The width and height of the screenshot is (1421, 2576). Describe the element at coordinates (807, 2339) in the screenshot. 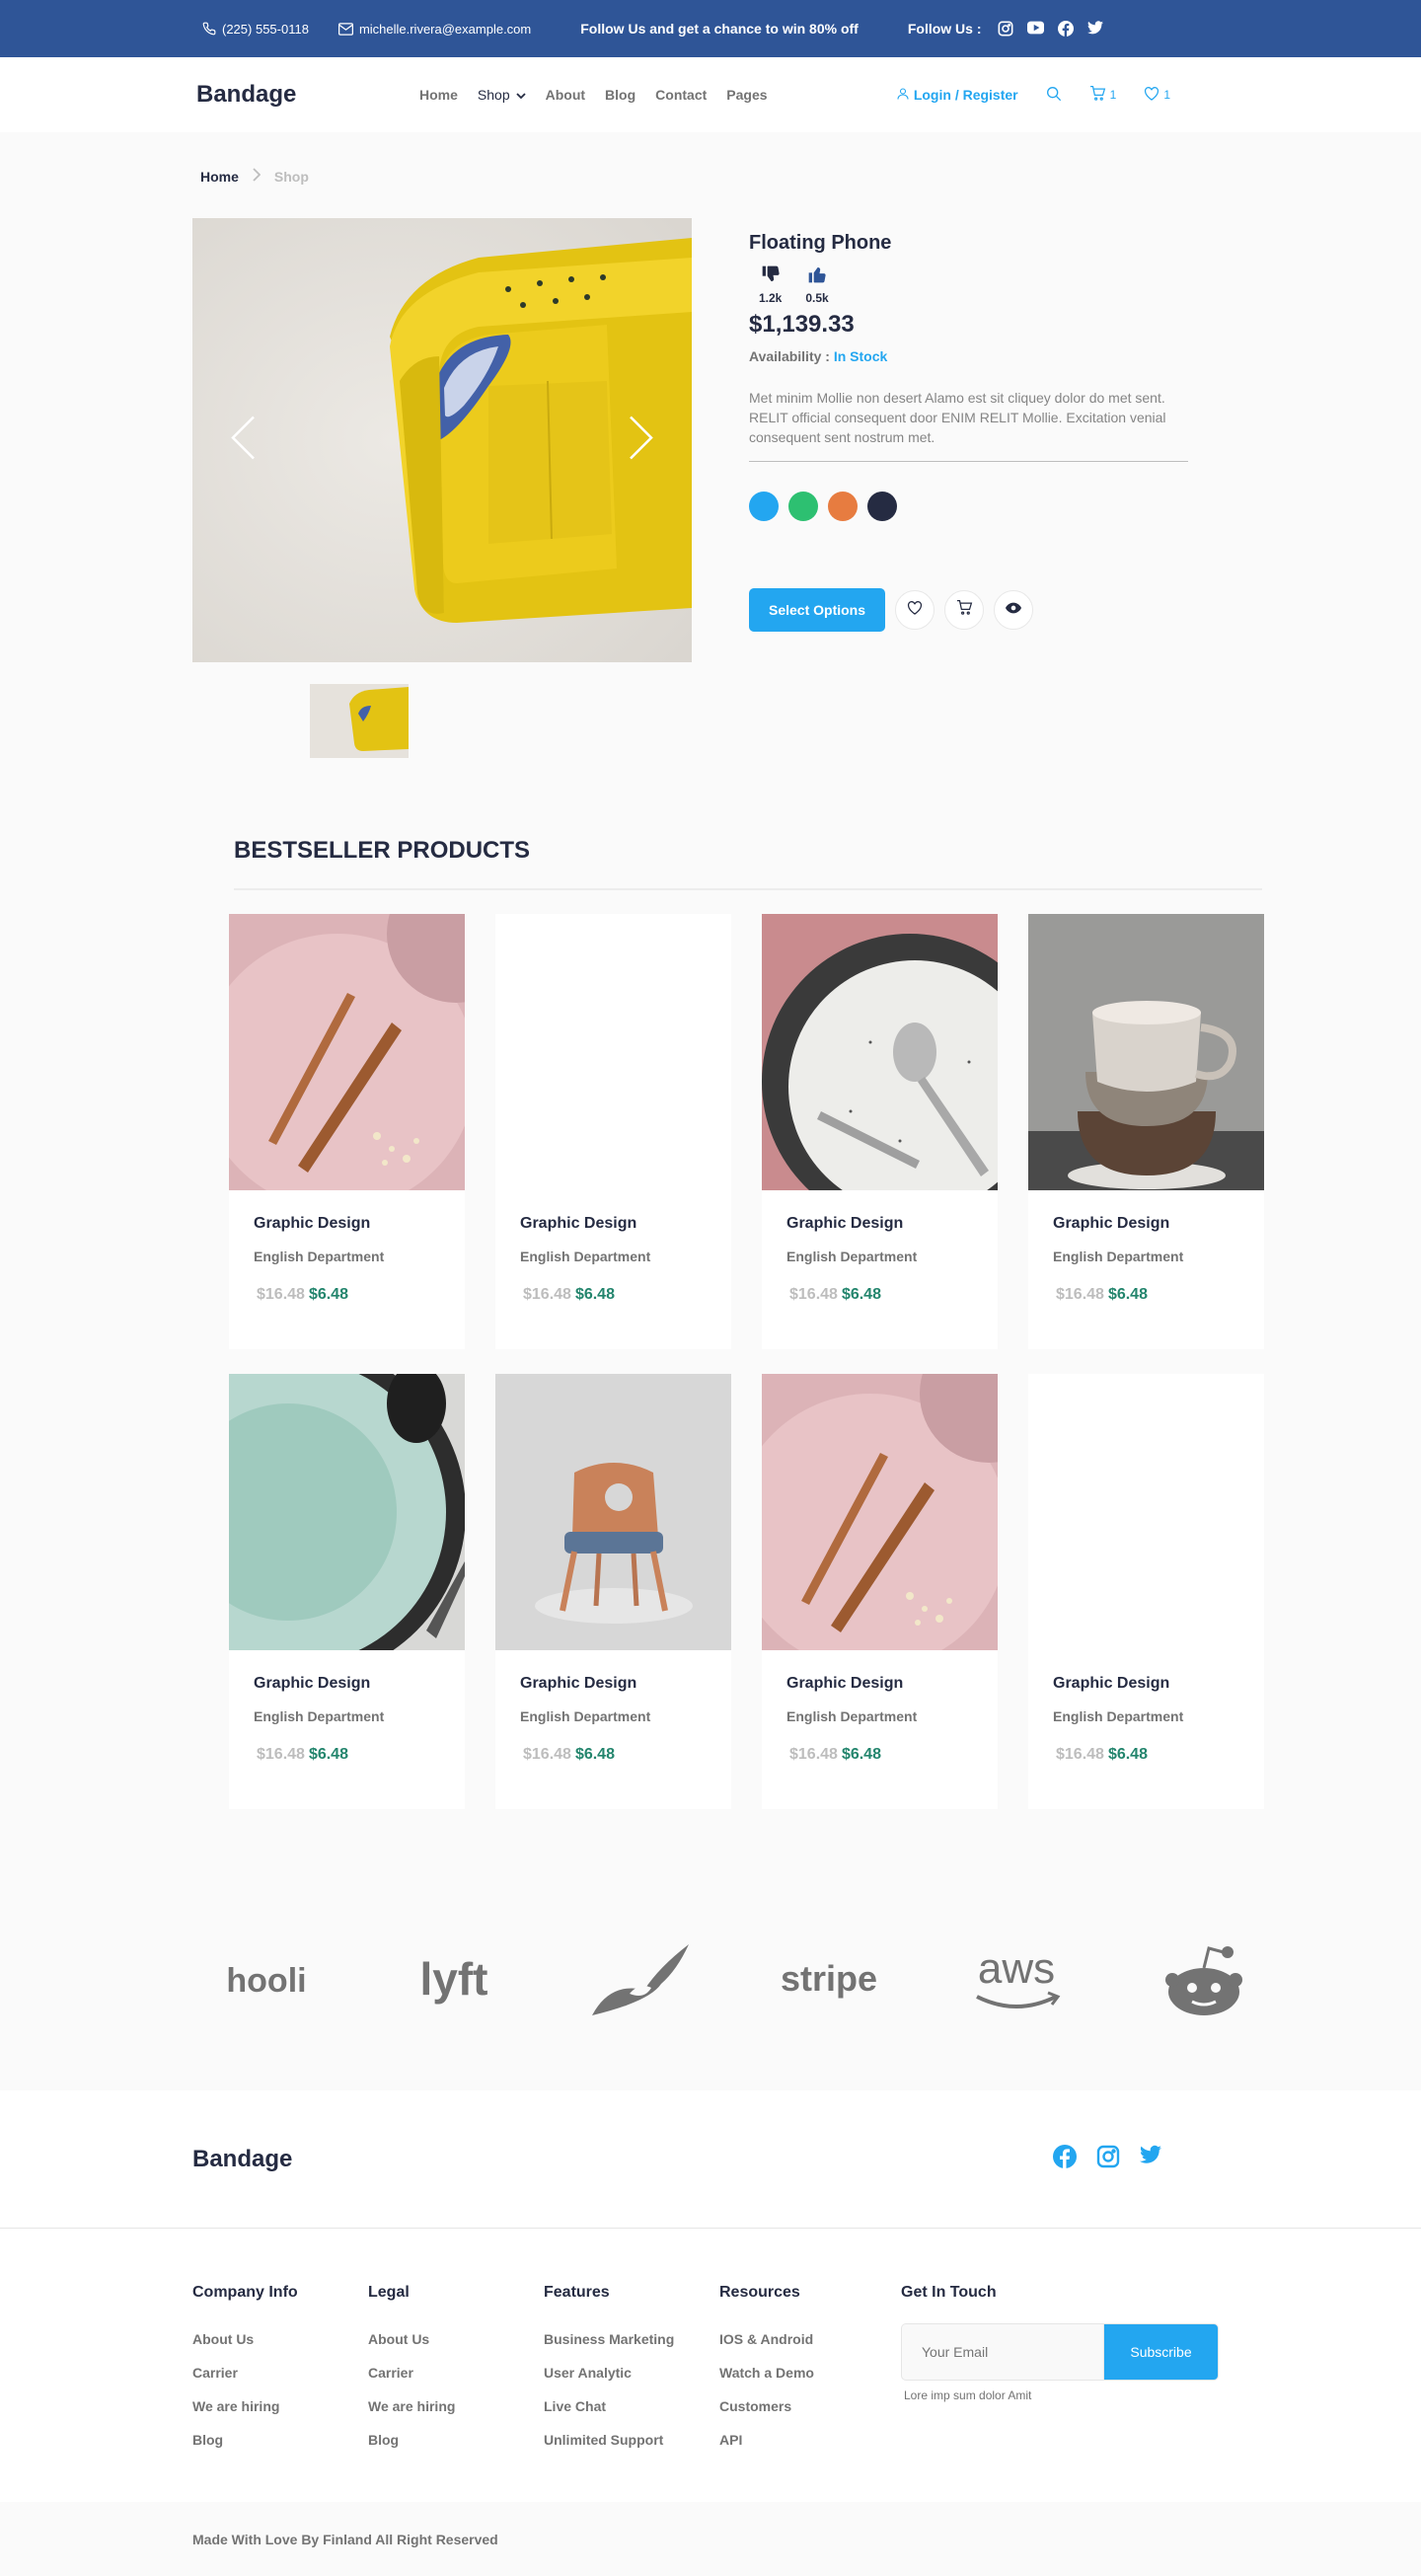

I see `footer-link: IOS & Android` at that location.